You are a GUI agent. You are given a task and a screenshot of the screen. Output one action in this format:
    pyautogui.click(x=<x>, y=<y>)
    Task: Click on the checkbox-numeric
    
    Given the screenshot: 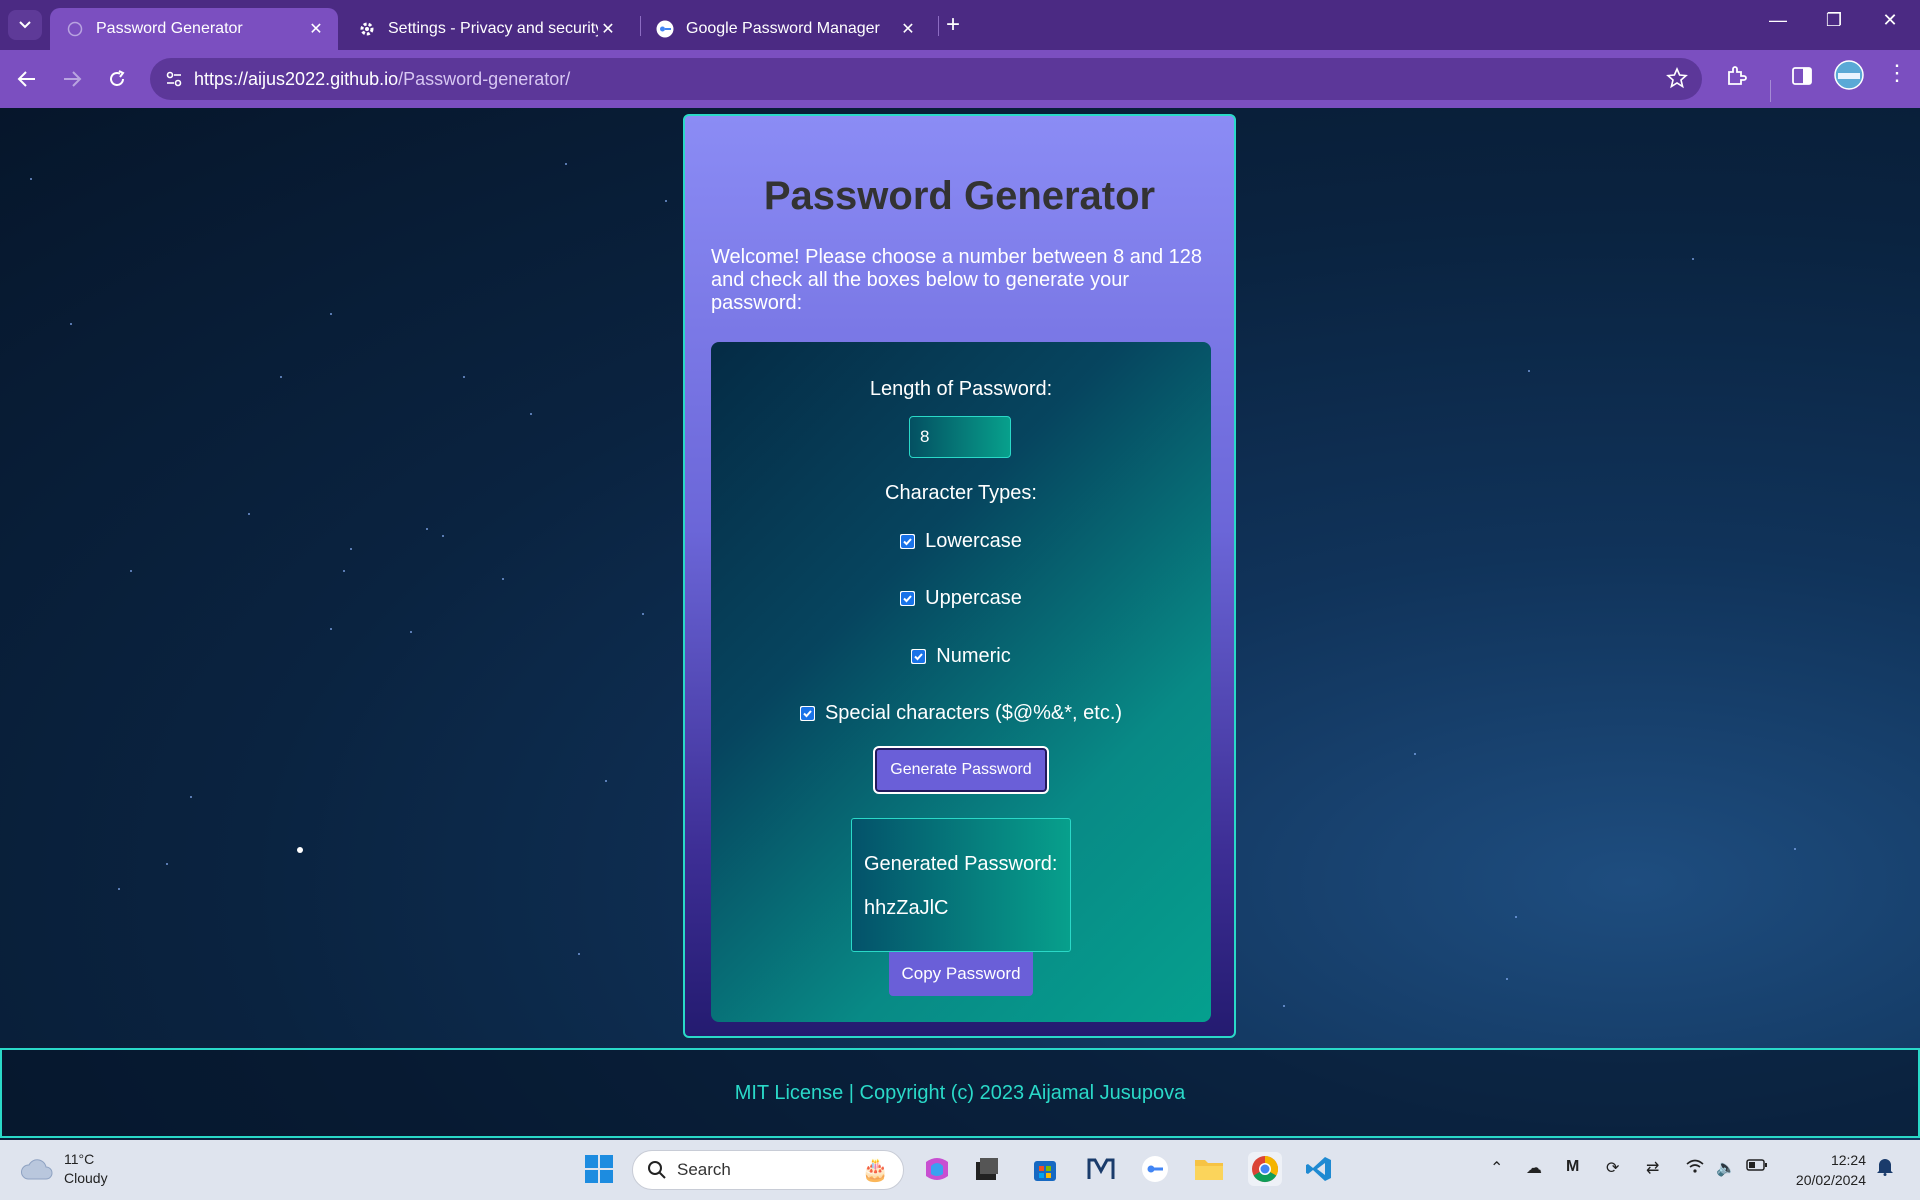 What is the action you would take?
    pyautogui.click(x=919, y=656)
    